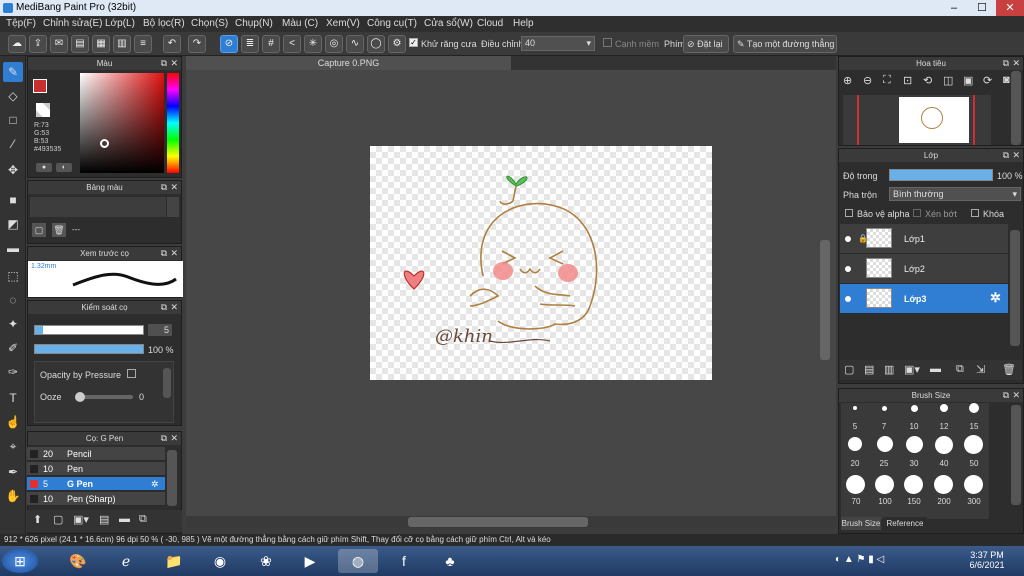  Describe the element at coordinates (924, 299) in the screenshot. I see `layer-row-3: Lớp3 ✲` at that location.